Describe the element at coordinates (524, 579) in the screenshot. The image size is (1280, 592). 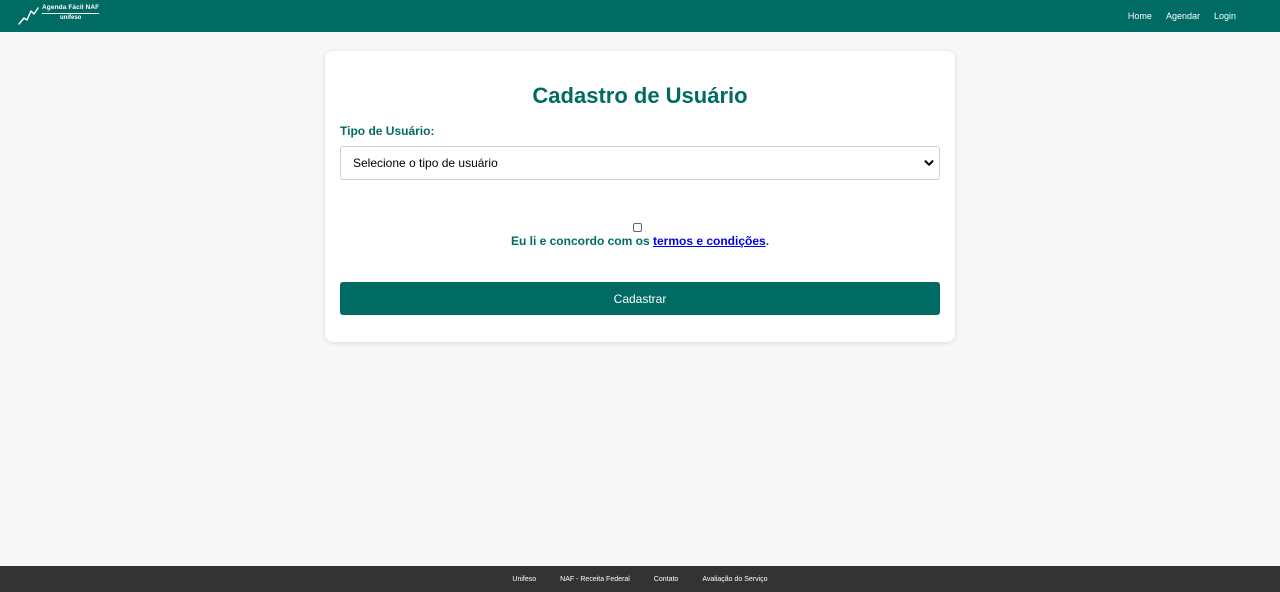
I see `footer-link-unifeso: Unifeso` at that location.